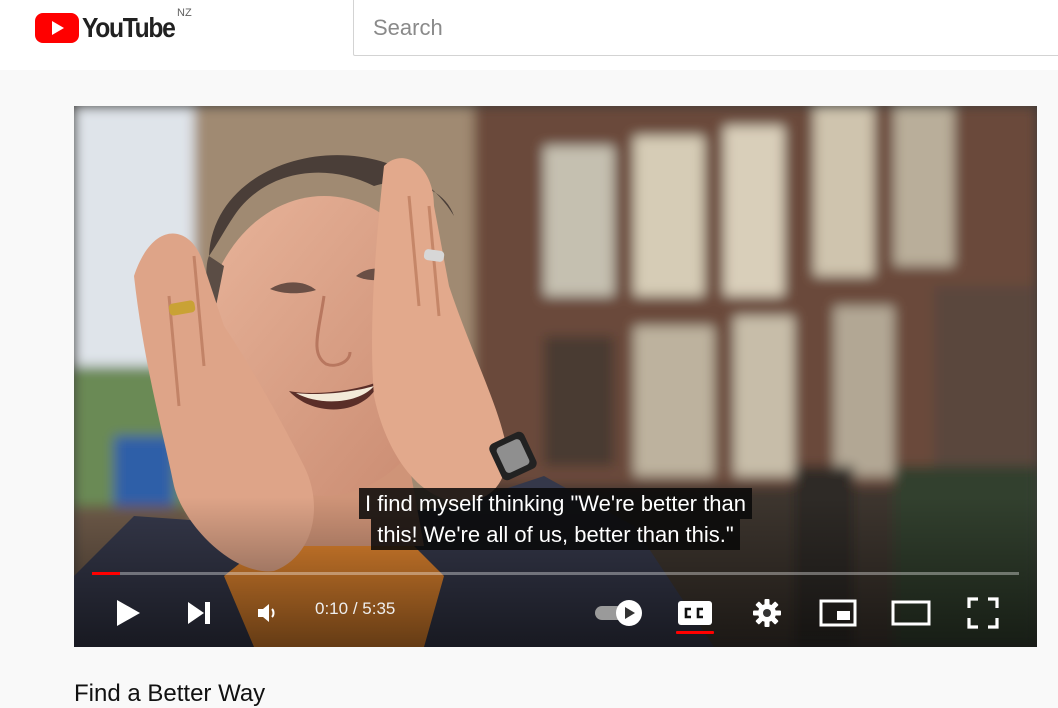 The image size is (1058, 708). I want to click on cc-icon, so click(695, 613).